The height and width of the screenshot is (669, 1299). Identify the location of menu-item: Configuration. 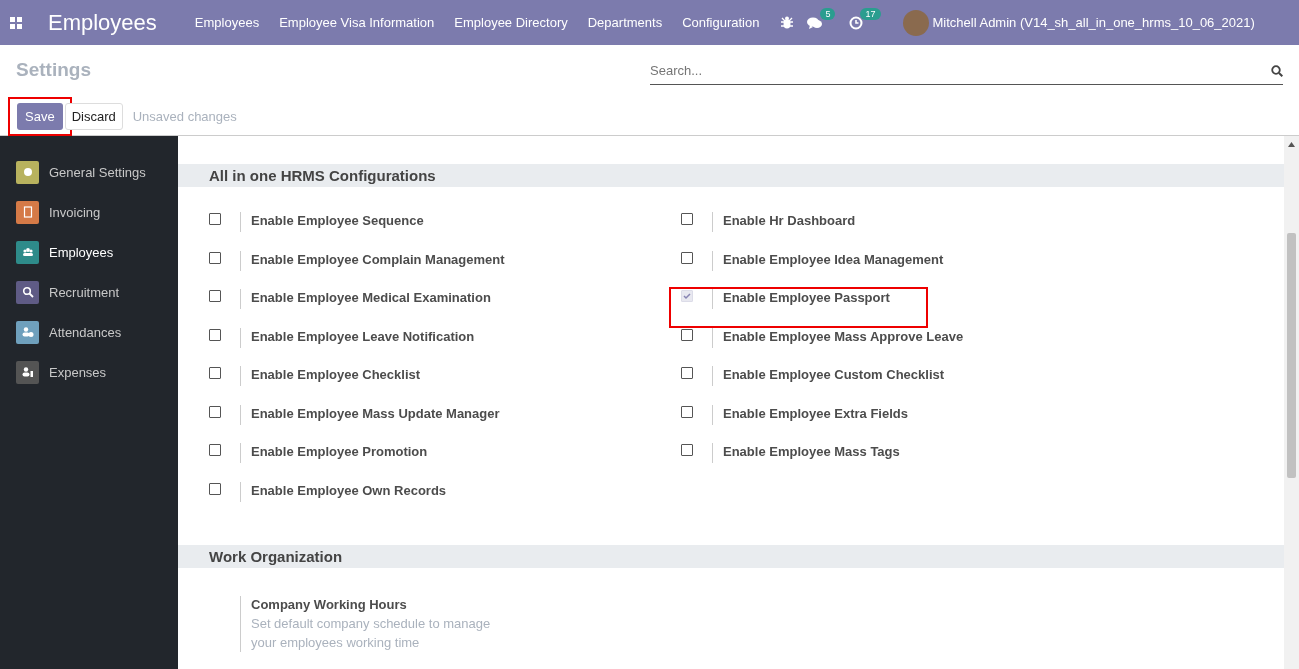
(721, 22).